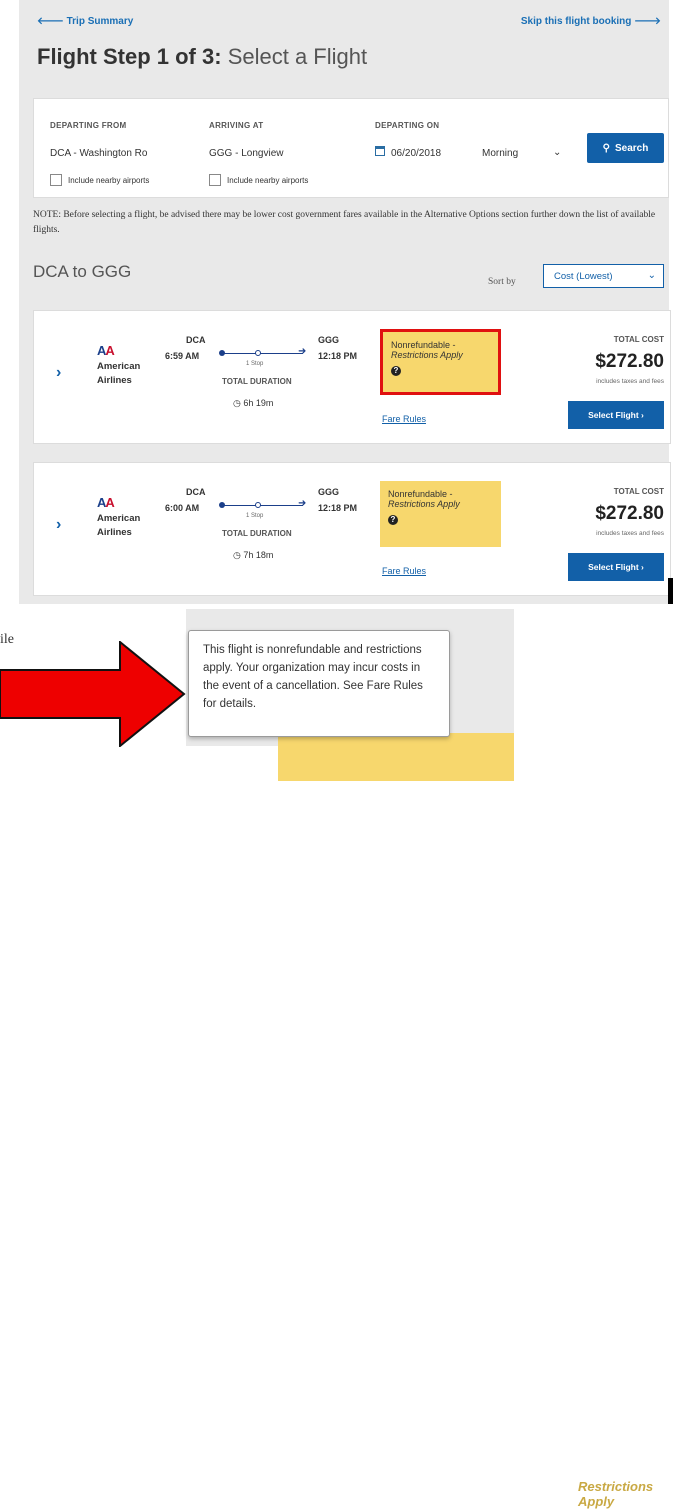  I want to click on search-icon: ⚲, so click(606, 148).